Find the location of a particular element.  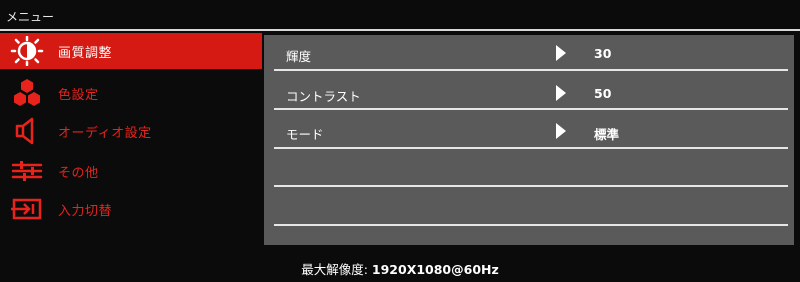

setting-value: 30 is located at coordinates (603, 53).